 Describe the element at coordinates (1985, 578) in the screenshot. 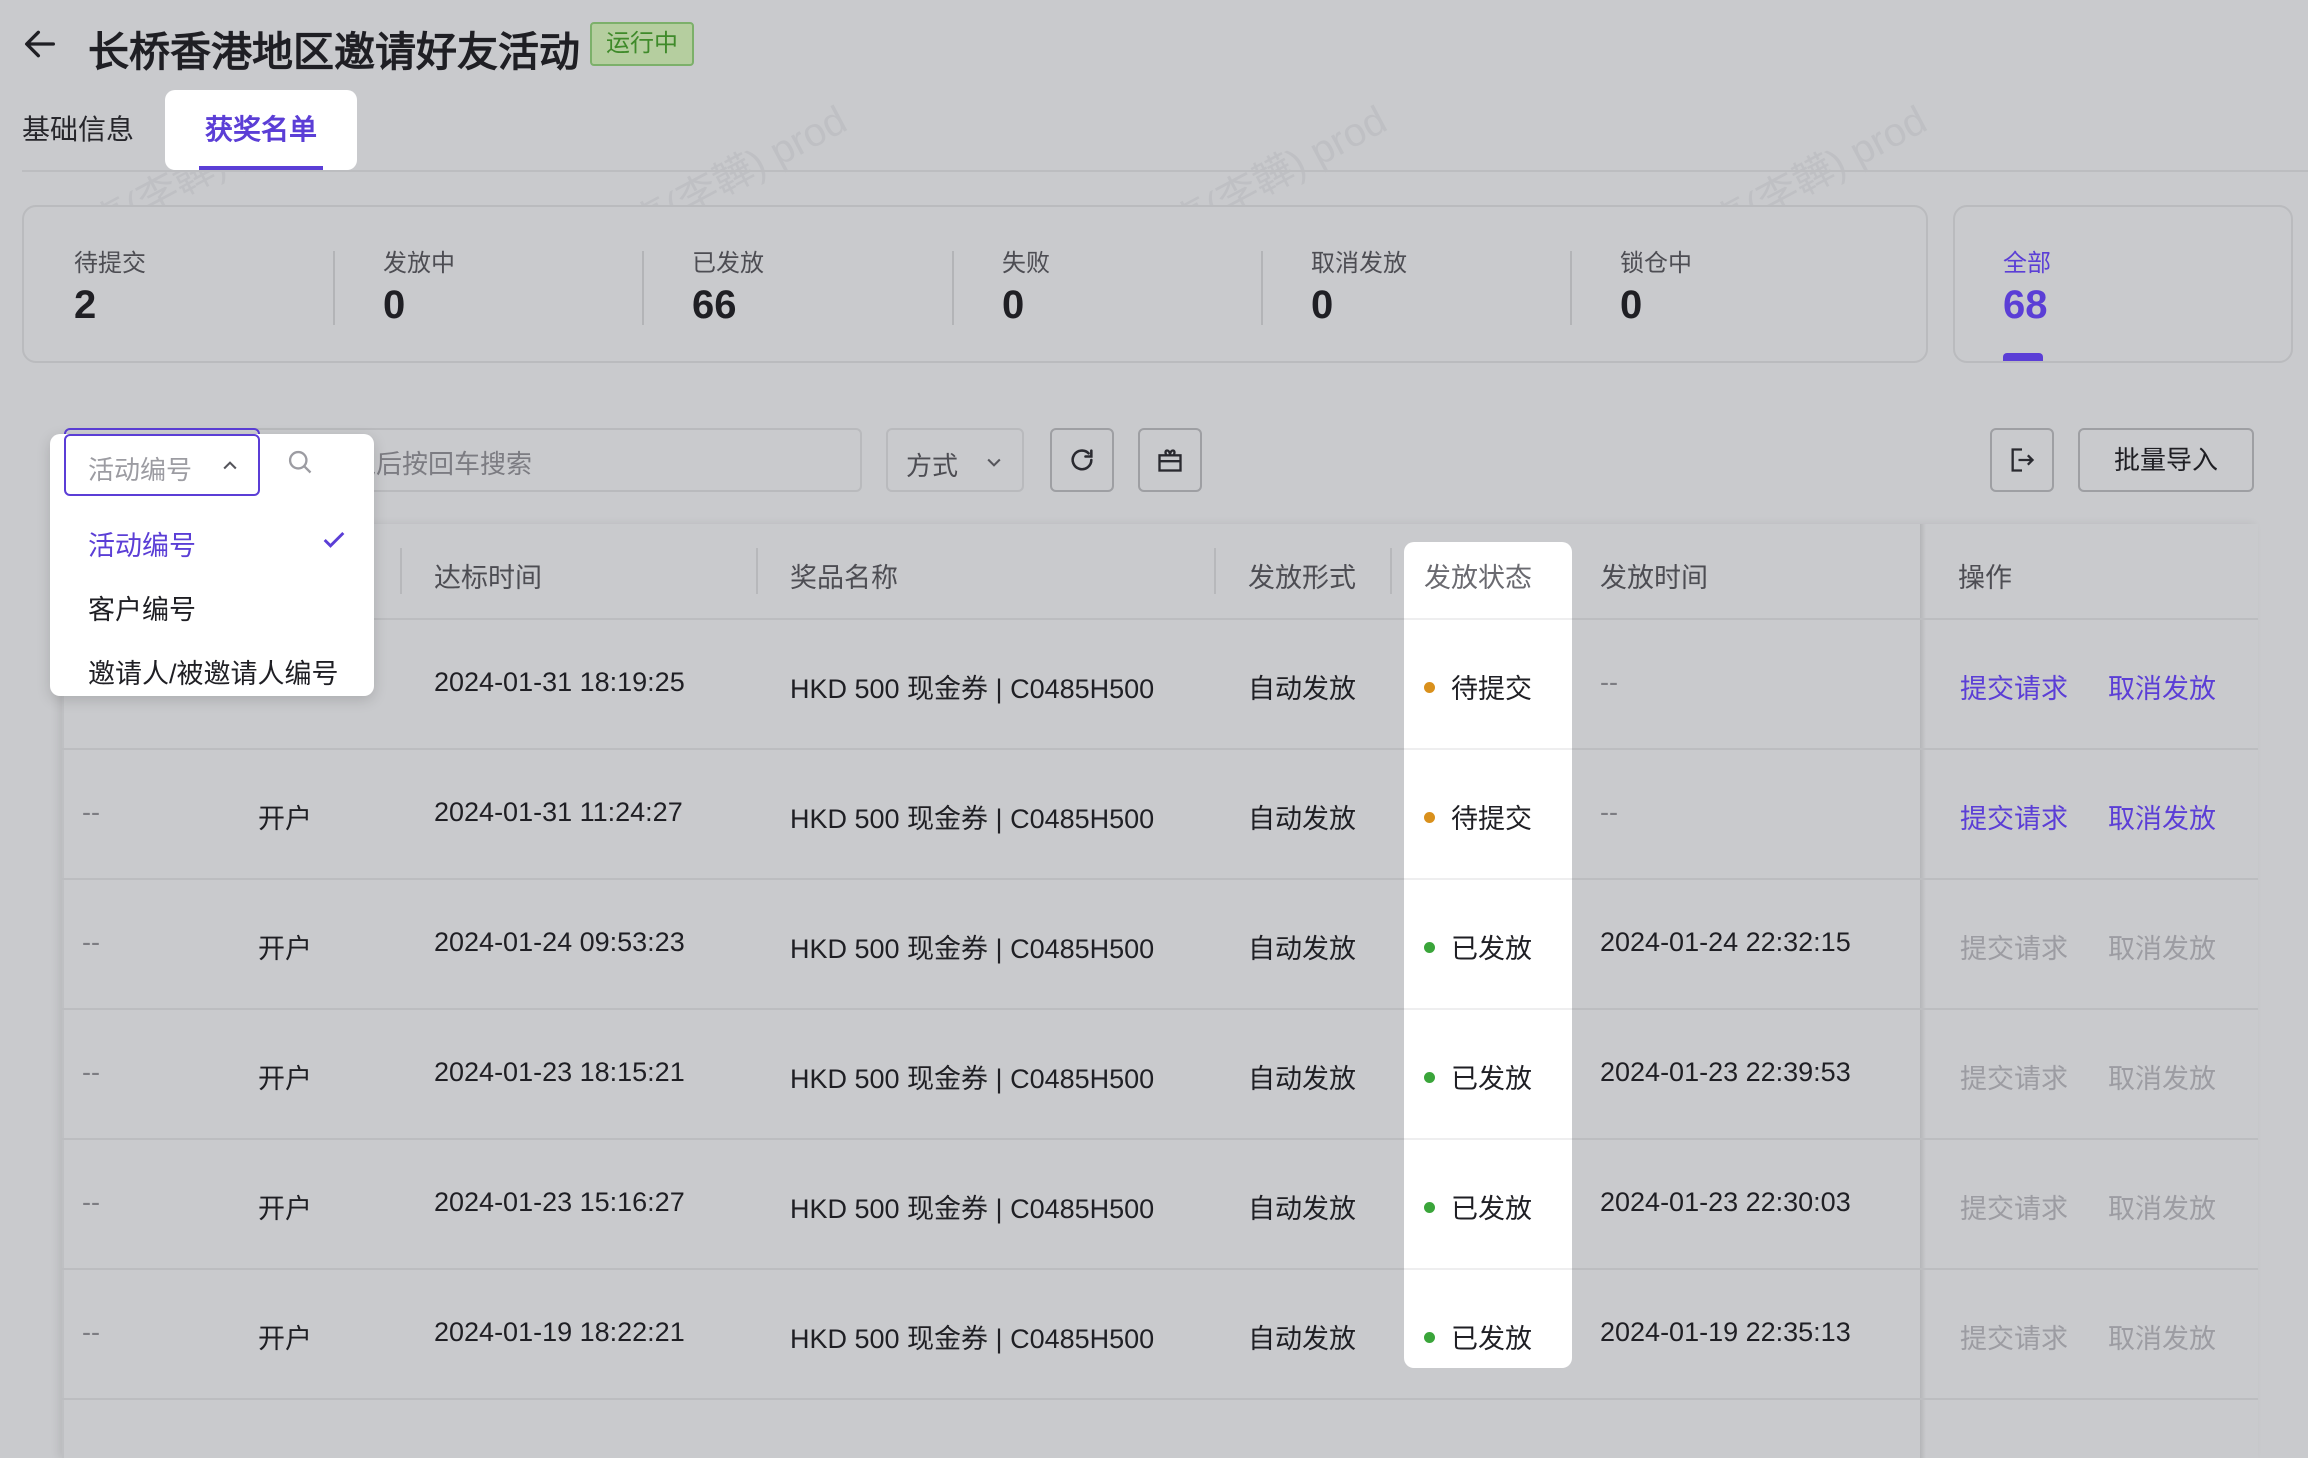

I see `column-header-actions: 操作` at that location.